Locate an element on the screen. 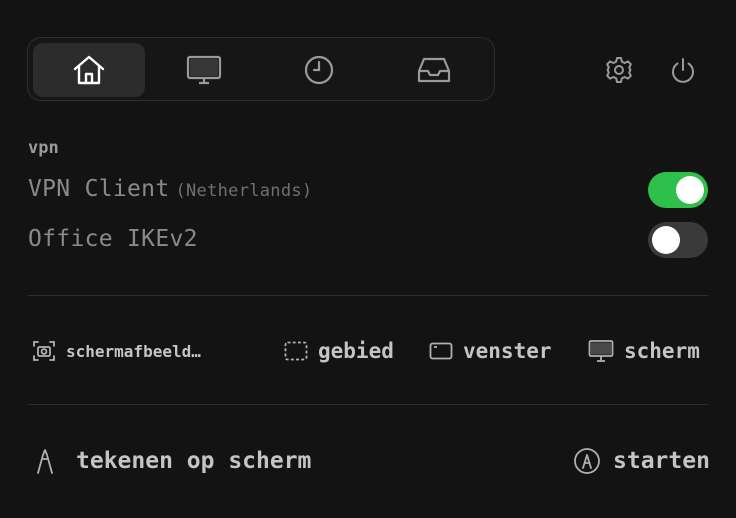 The height and width of the screenshot is (518, 736). tab-inbox is located at coordinates (434, 70).